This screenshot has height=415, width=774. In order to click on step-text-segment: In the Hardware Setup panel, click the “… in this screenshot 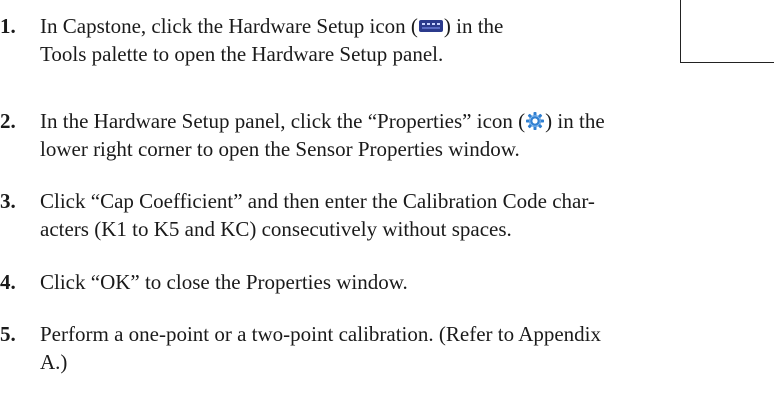, I will do `click(283, 121)`.